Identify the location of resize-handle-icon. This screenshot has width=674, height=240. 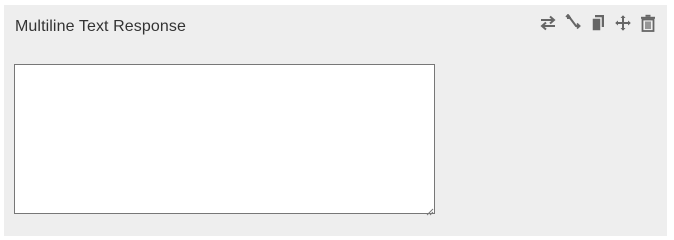
(429, 209).